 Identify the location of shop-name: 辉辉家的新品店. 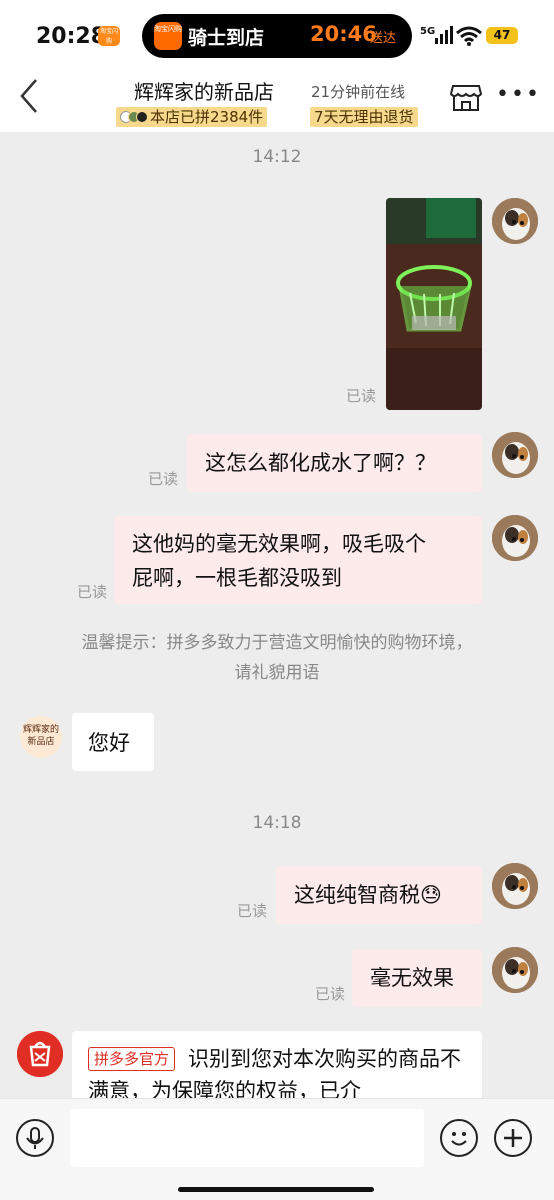
(204, 90).